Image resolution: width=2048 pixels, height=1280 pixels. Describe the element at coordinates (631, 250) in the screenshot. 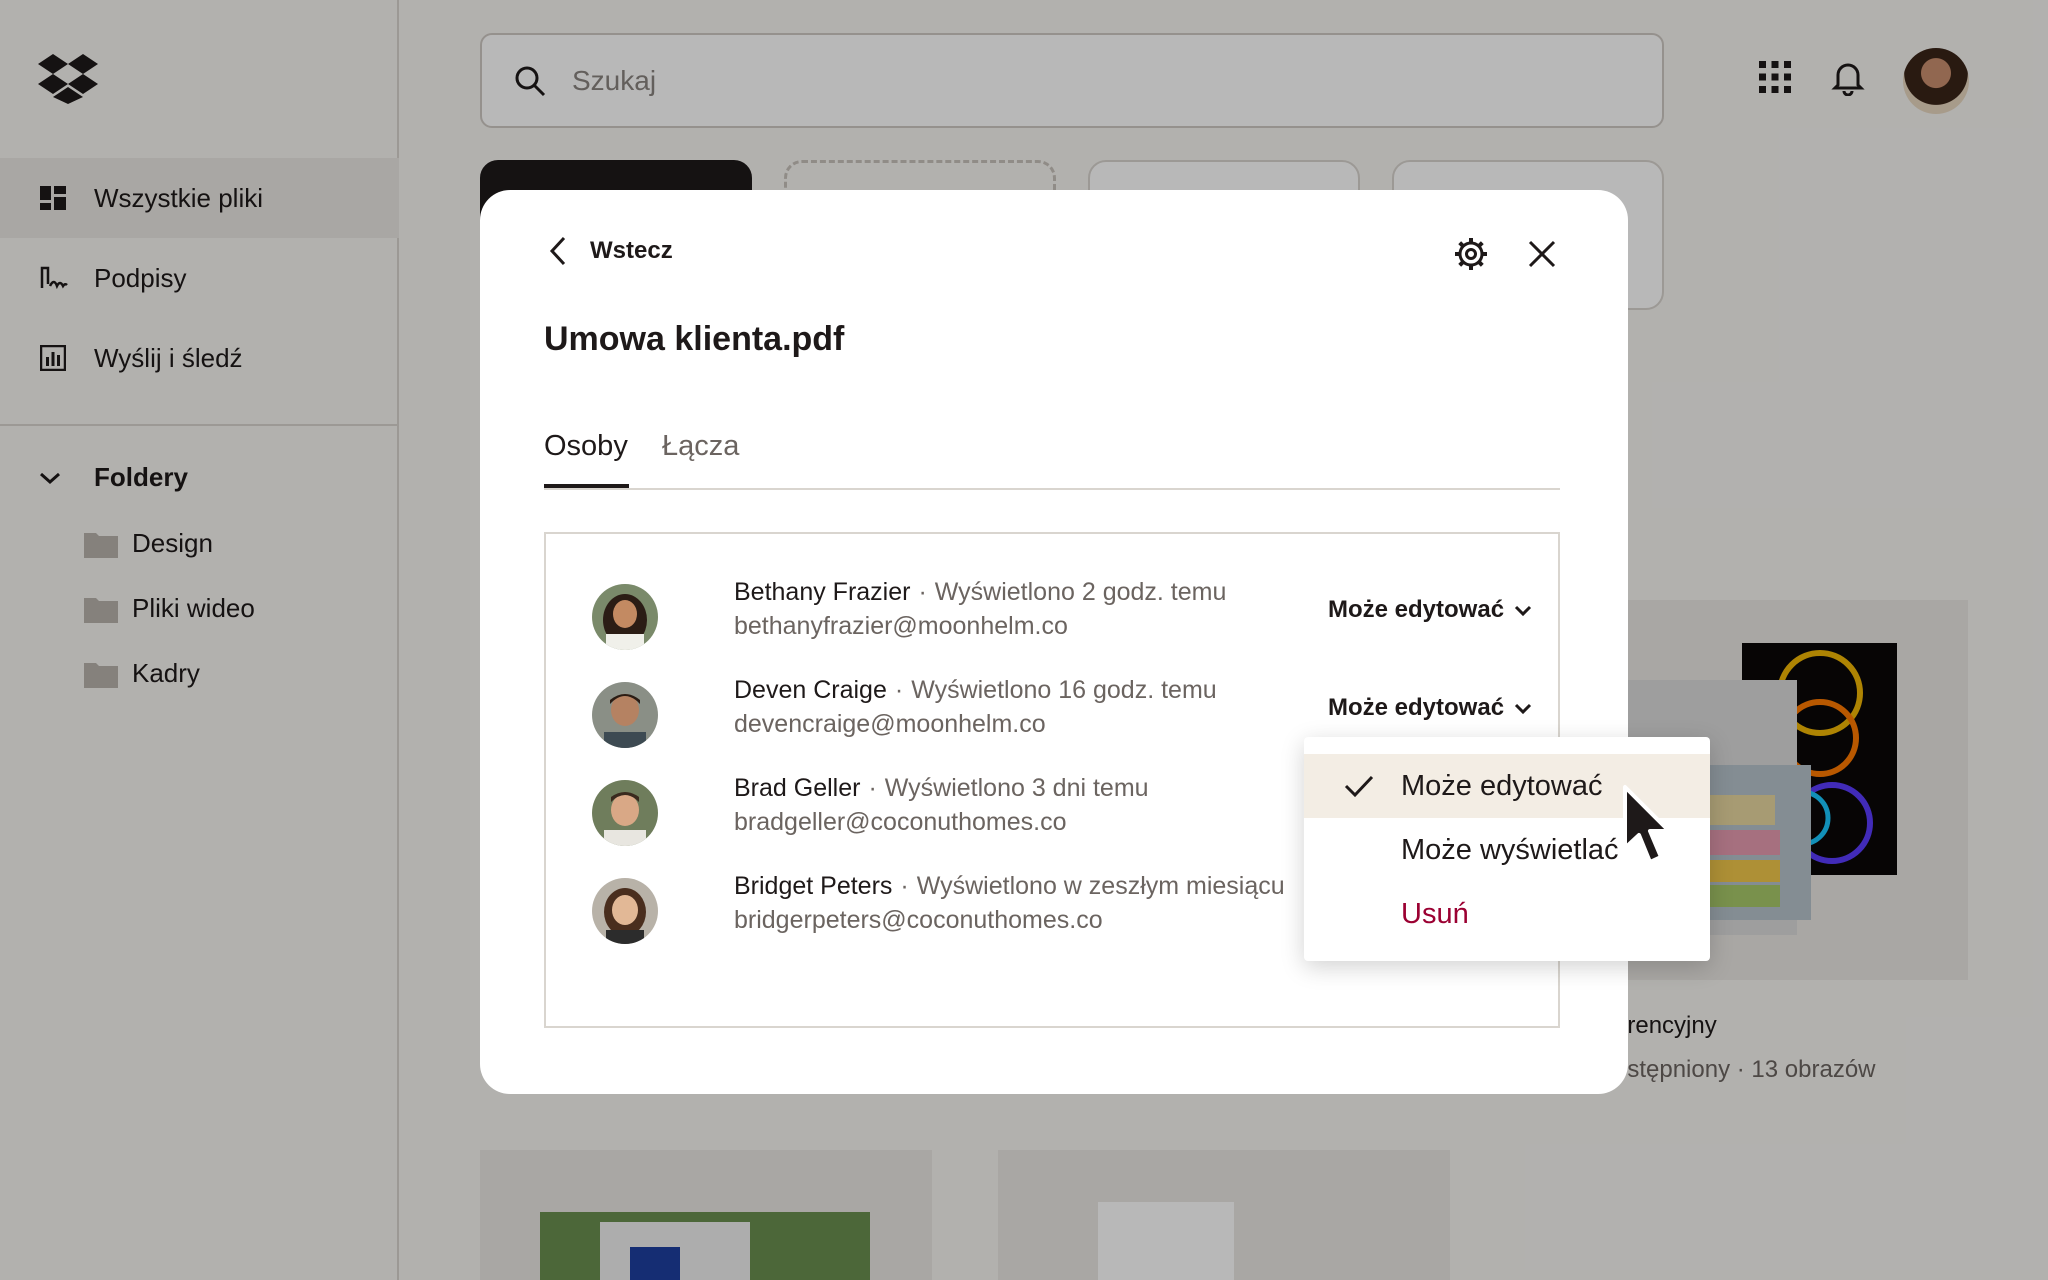

I see `back-label: Wstecz` at that location.